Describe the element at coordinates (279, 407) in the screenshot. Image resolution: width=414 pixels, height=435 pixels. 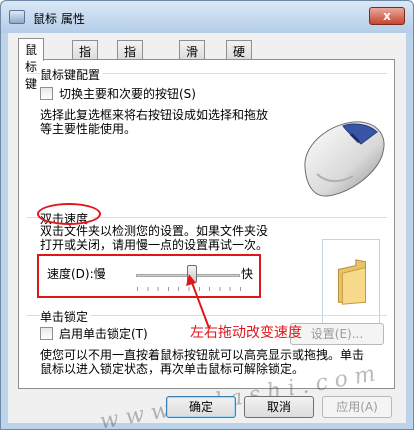
I see `cancel-button: 取消` at that location.